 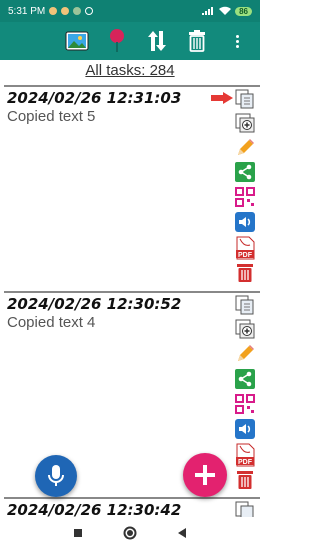 I want to click on more-options-icon, so click(x=237, y=41).